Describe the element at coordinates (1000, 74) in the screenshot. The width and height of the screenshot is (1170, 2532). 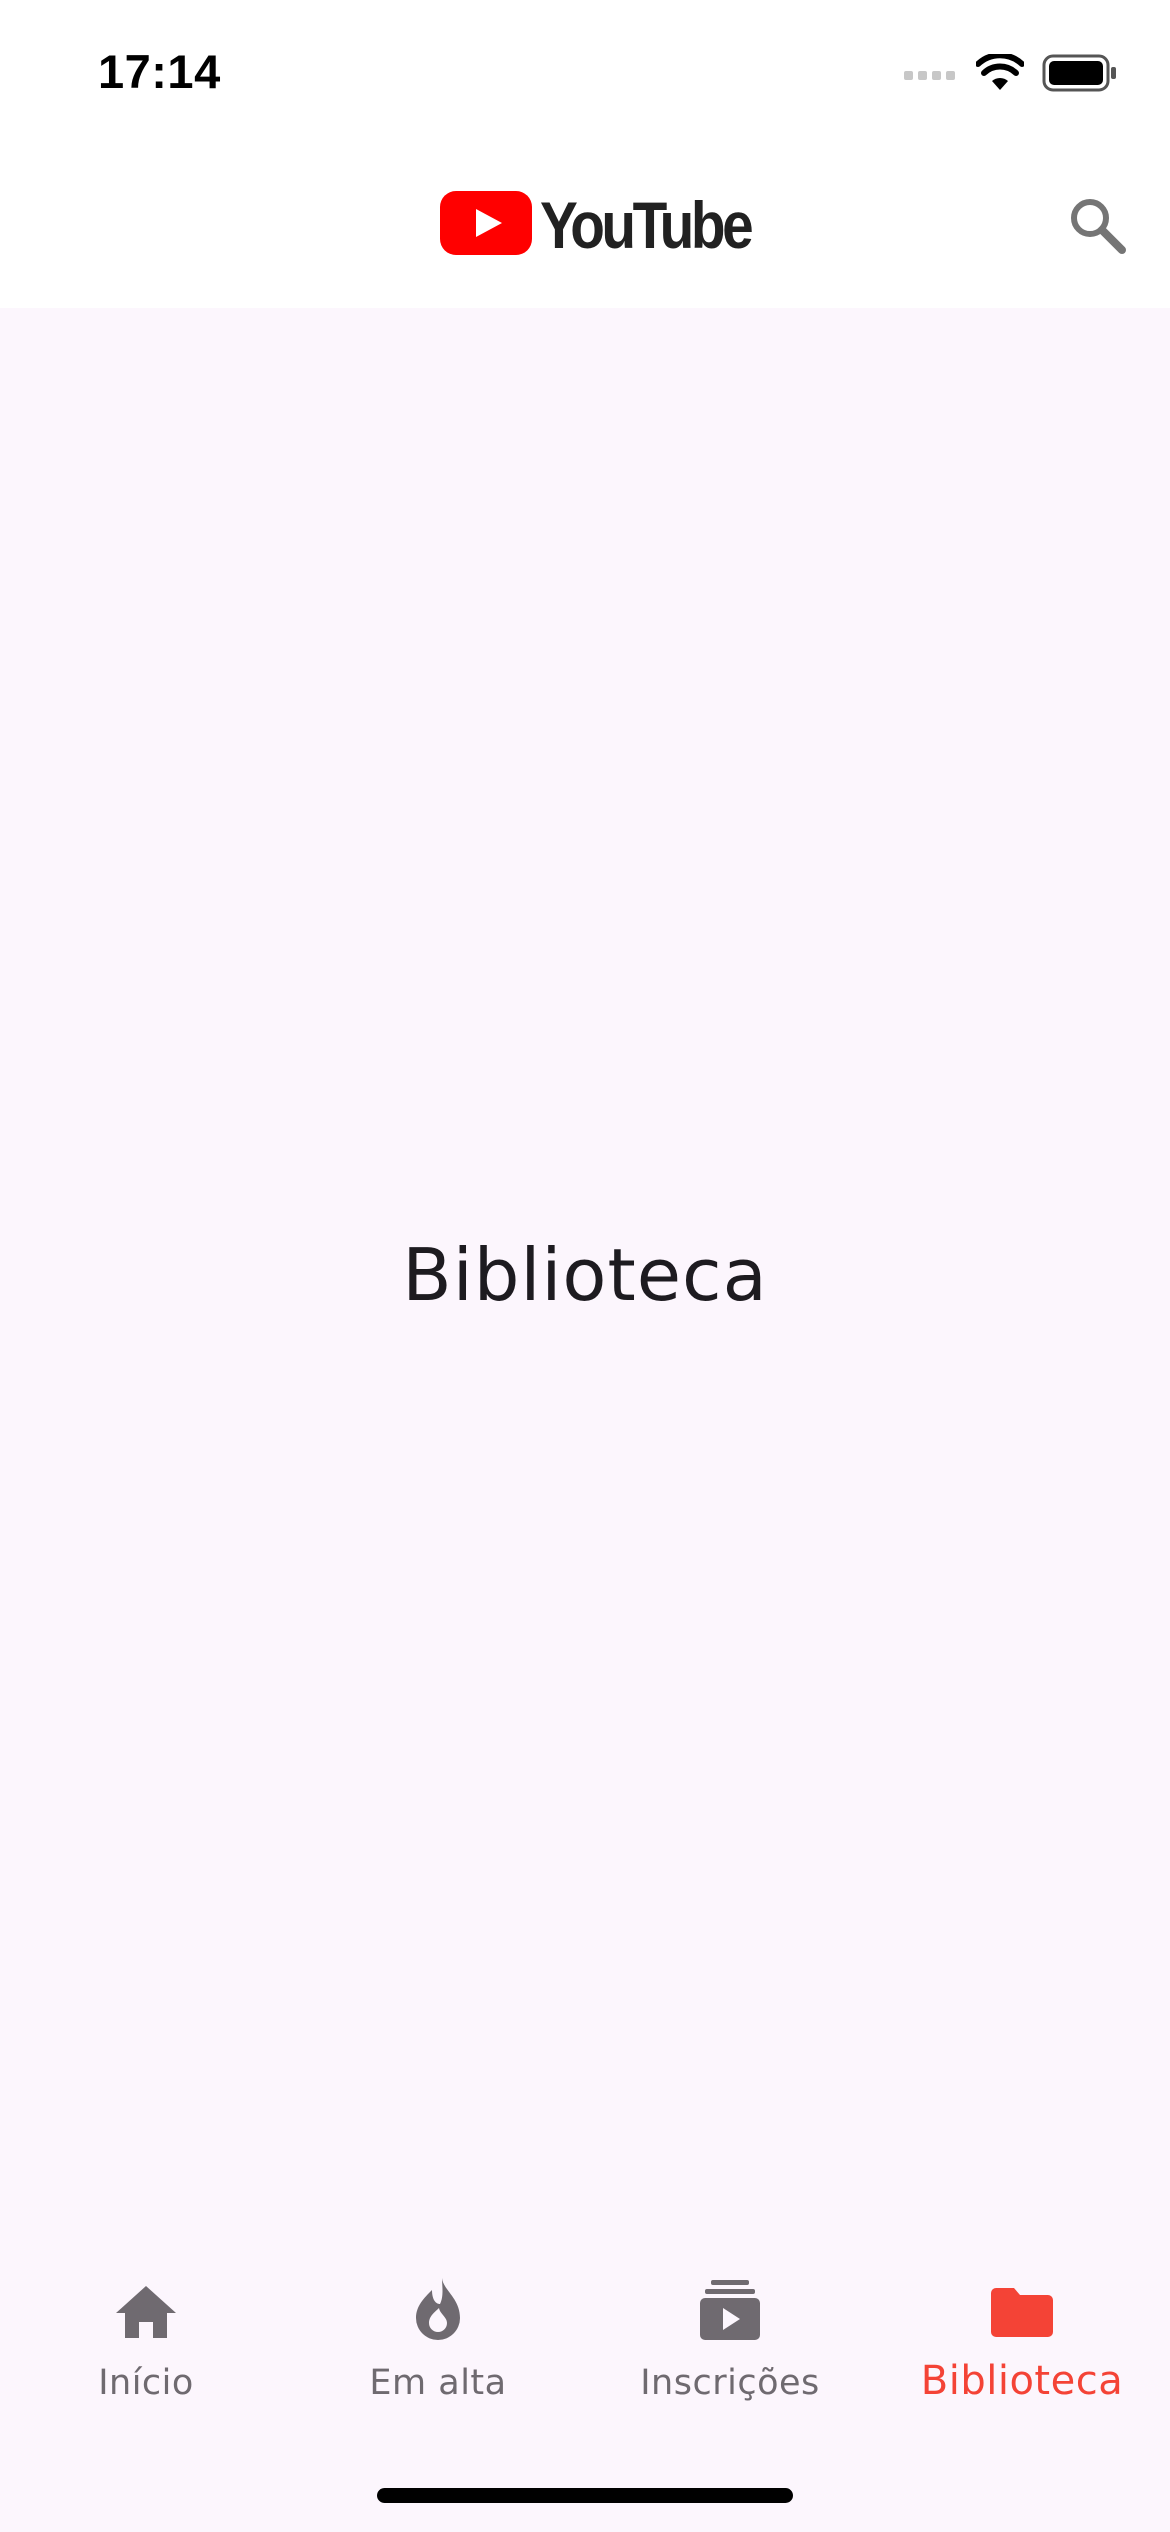
I see `wifi-icon` at that location.